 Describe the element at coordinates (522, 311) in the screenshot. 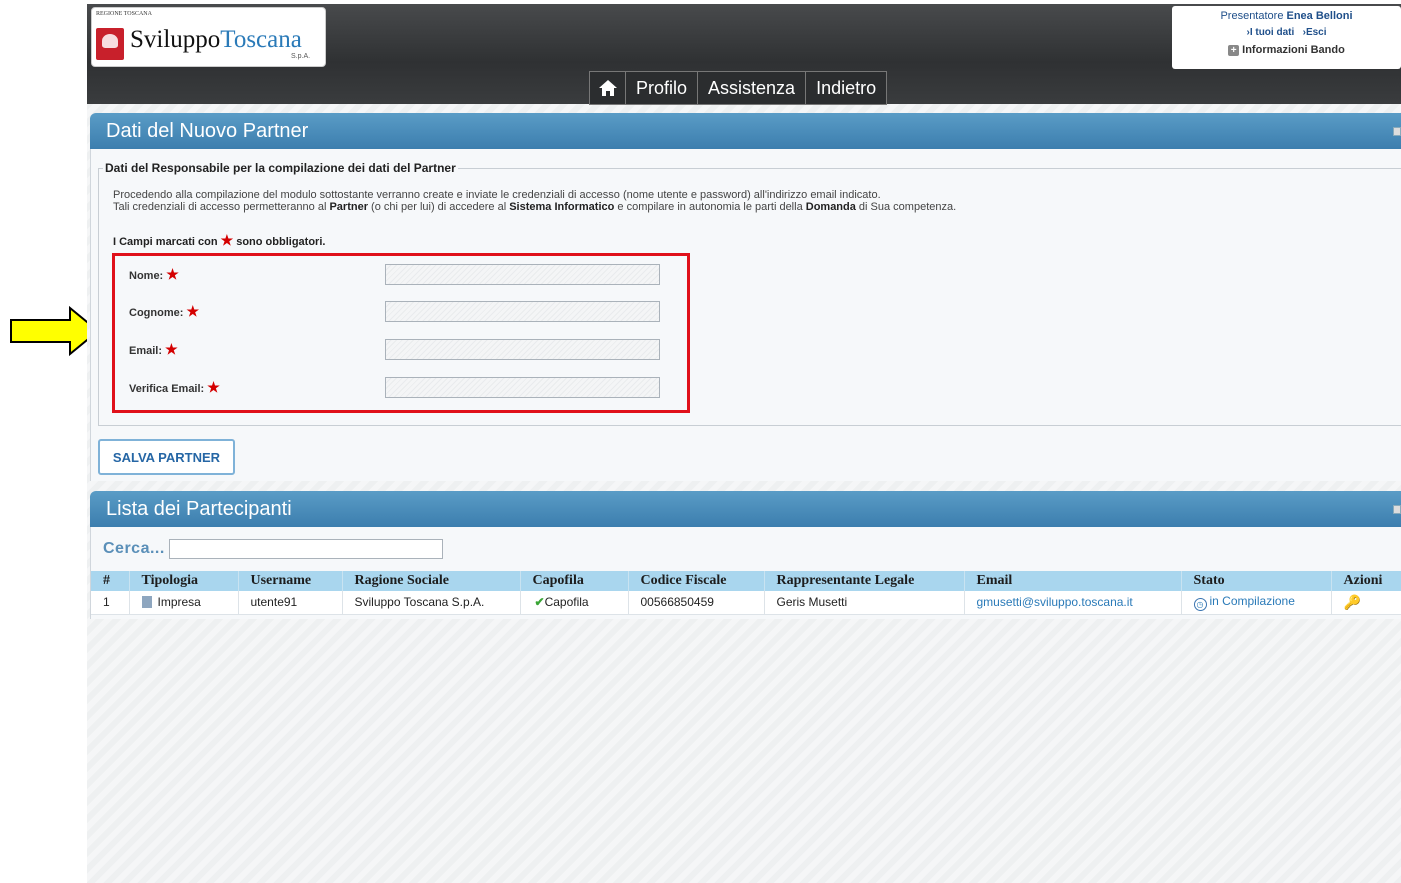

I see `cognome-input` at that location.